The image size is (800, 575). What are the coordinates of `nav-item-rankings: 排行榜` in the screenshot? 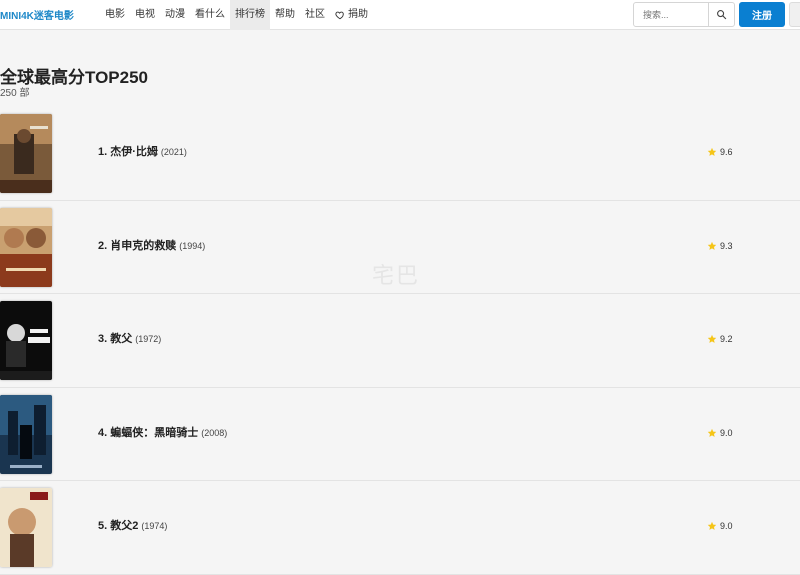 It's located at (250, 15).